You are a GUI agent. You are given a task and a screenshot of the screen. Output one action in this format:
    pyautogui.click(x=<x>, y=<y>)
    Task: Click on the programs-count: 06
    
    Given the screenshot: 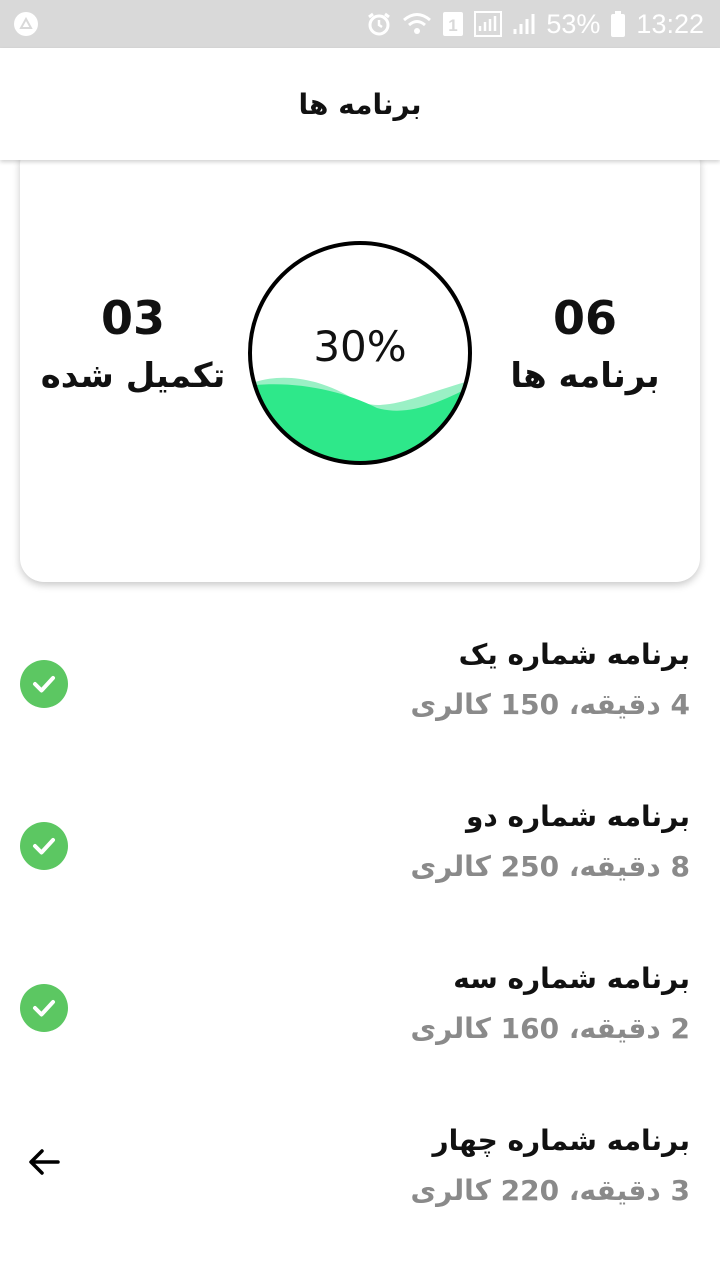 What is the action you would take?
    pyautogui.click(x=584, y=318)
    